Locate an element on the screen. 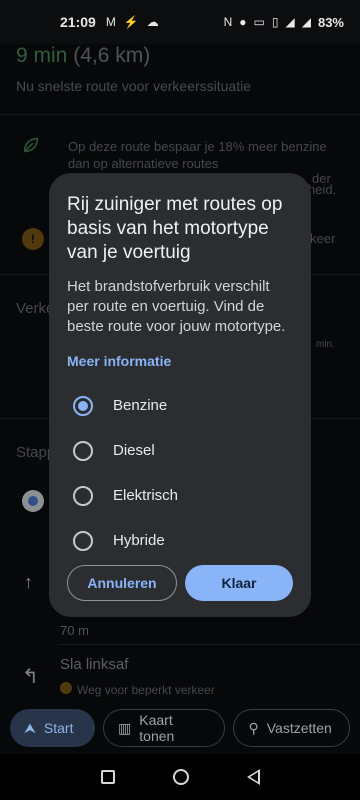  status-system-icons: N ● ▭ ▯ ◢ ◢ 83% is located at coordinates (284, 22).